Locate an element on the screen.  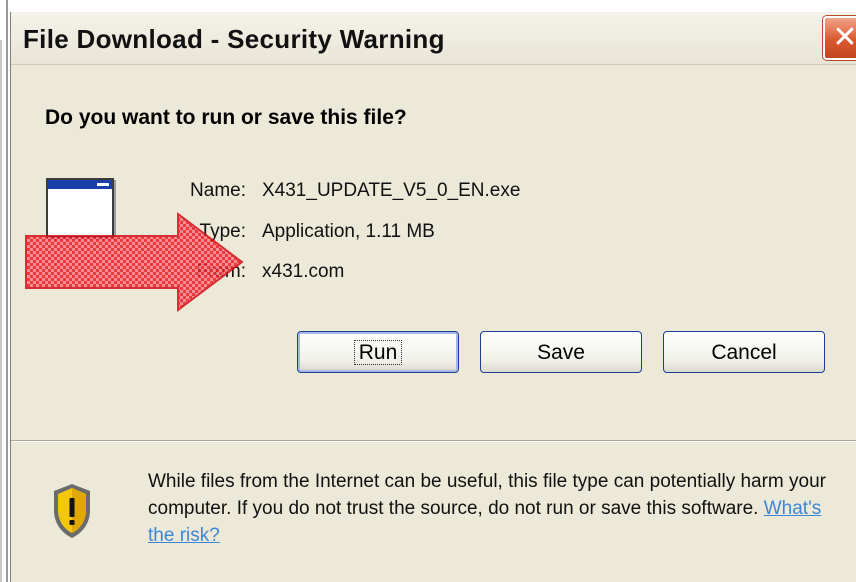
file-name-value: X431_UPDATE_V5_0_EN.exe is located at coordinates (391, 190).